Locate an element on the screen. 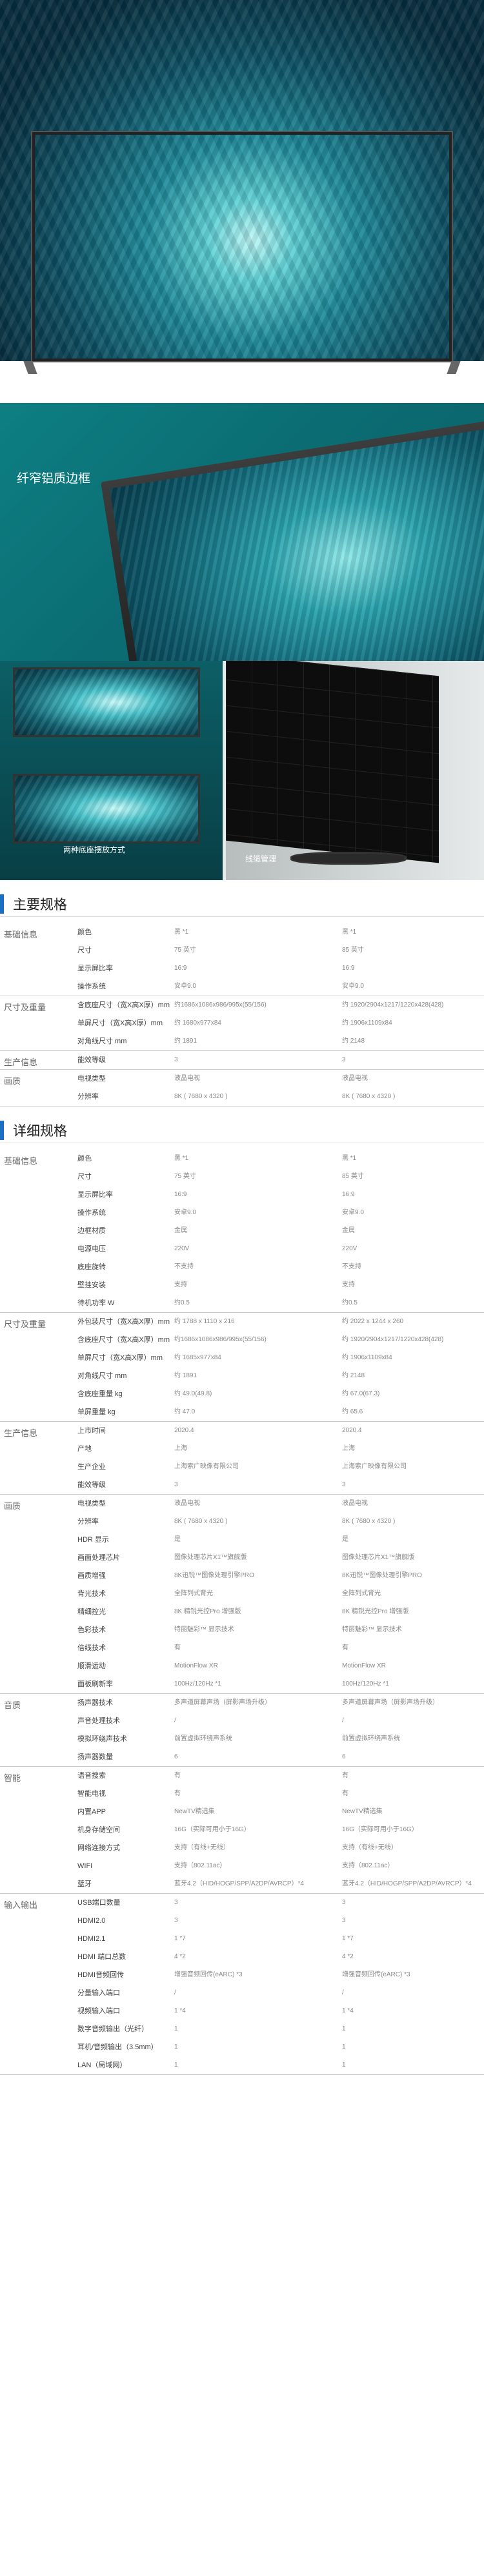 Image resolution: width=484 pixels, height=2576 pixels. spec-row: 顺滑运动 MotionFlow XR MotionFlow XR is located at coordinates (277, 1666).